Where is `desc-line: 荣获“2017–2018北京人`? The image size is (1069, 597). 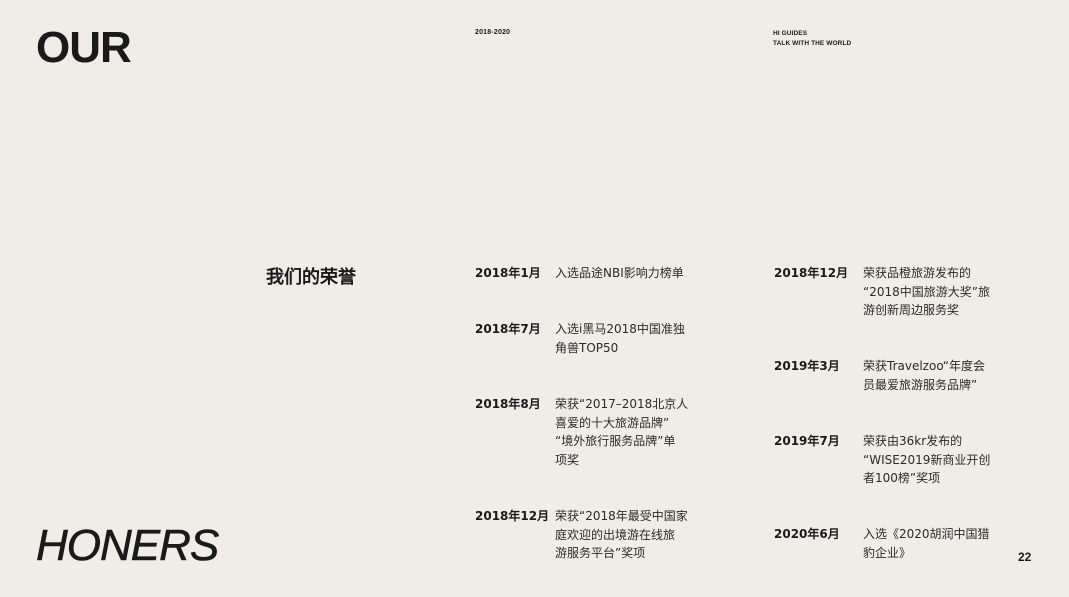 desc-line: 荣获“2017–2018北京人 is located at coordinates (622, 404).